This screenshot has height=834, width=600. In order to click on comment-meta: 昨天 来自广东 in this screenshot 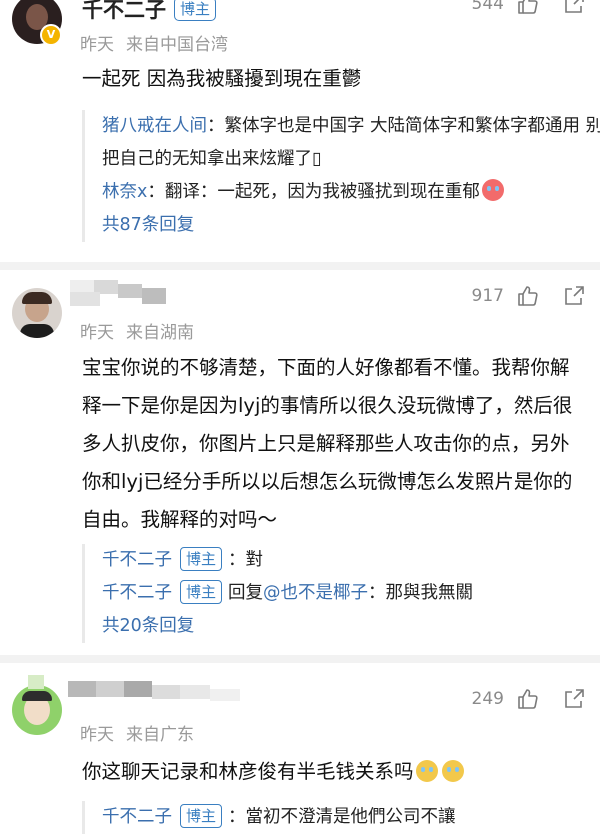, I will do `click(137, 732)`.